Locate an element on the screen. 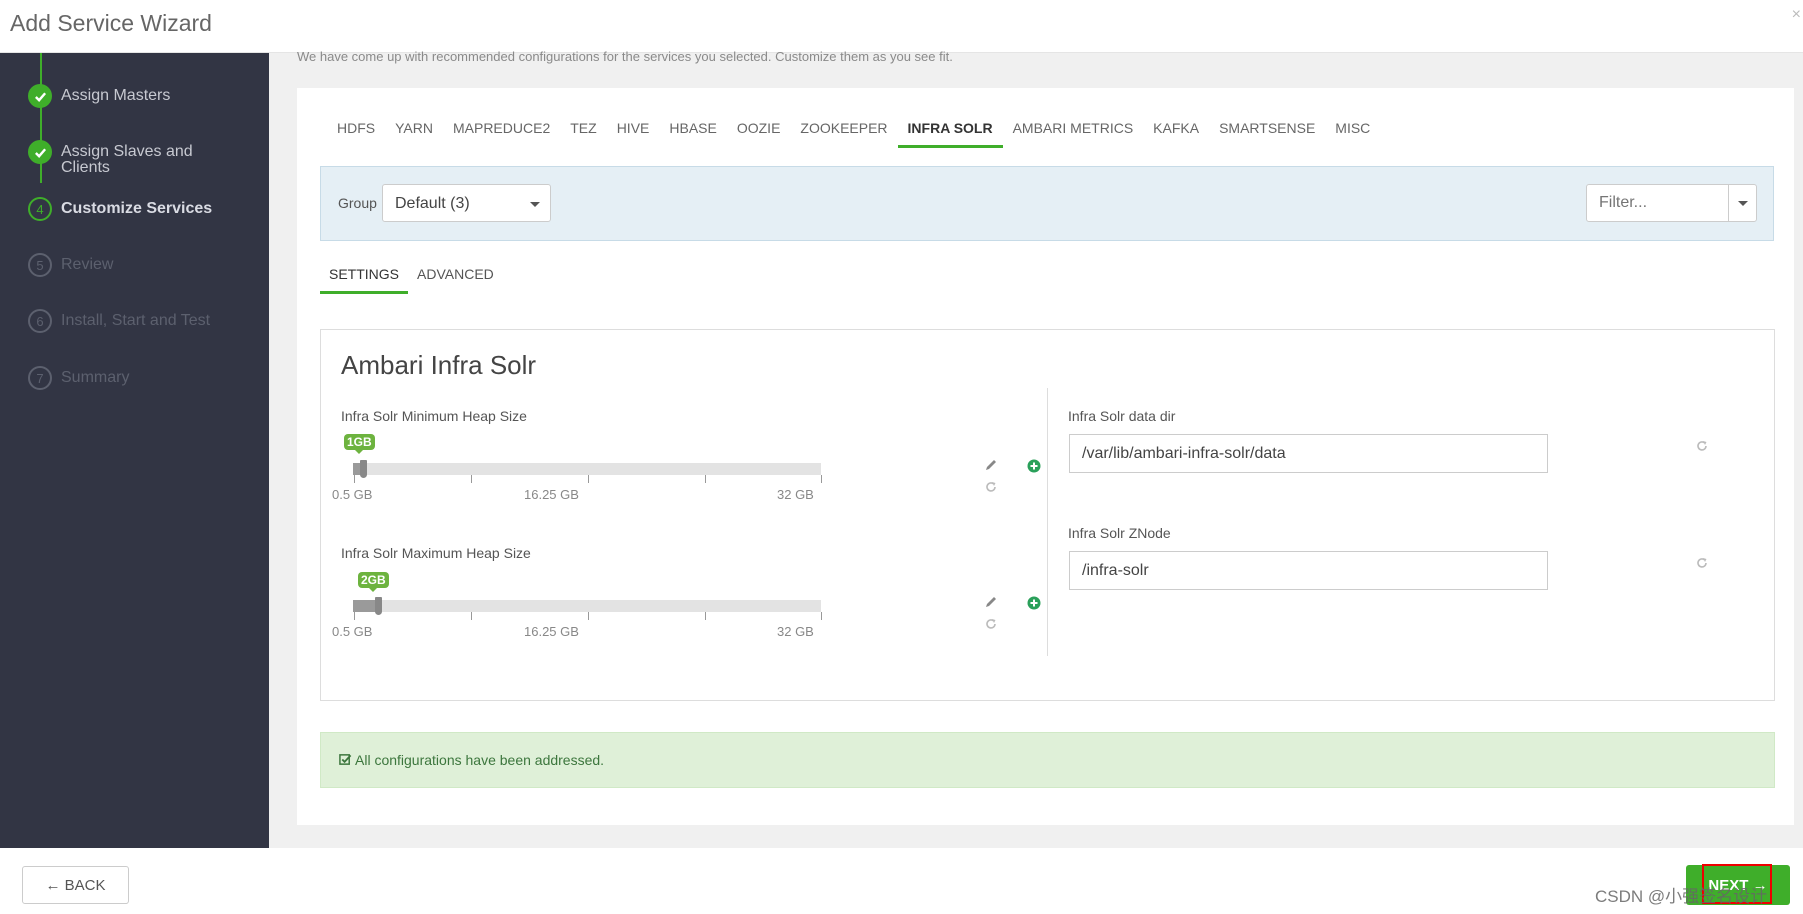 The width and height of the screenshot is (1803, 914). step-assign-slaves: Assign Slaves and Clients is located at coordinates (134, 158).